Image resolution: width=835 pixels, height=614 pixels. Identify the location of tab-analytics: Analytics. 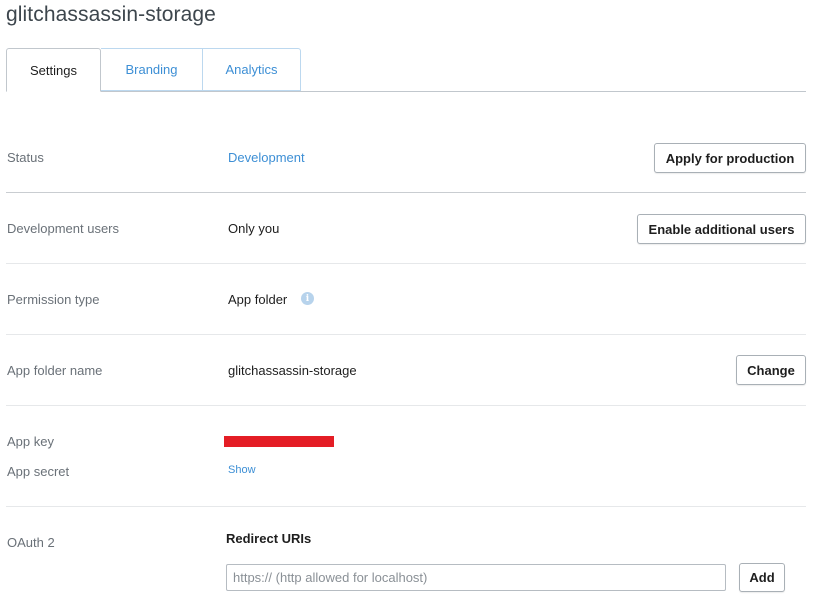
(251, 69).